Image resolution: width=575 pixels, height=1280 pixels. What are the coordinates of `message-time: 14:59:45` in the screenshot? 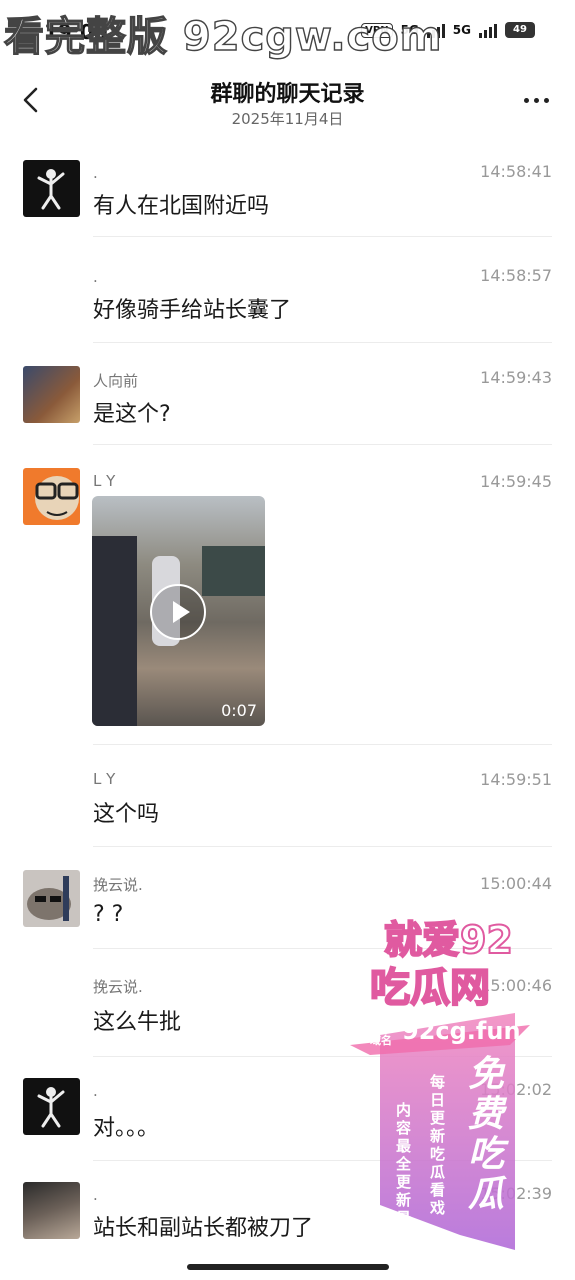 It's located at (516, 481).